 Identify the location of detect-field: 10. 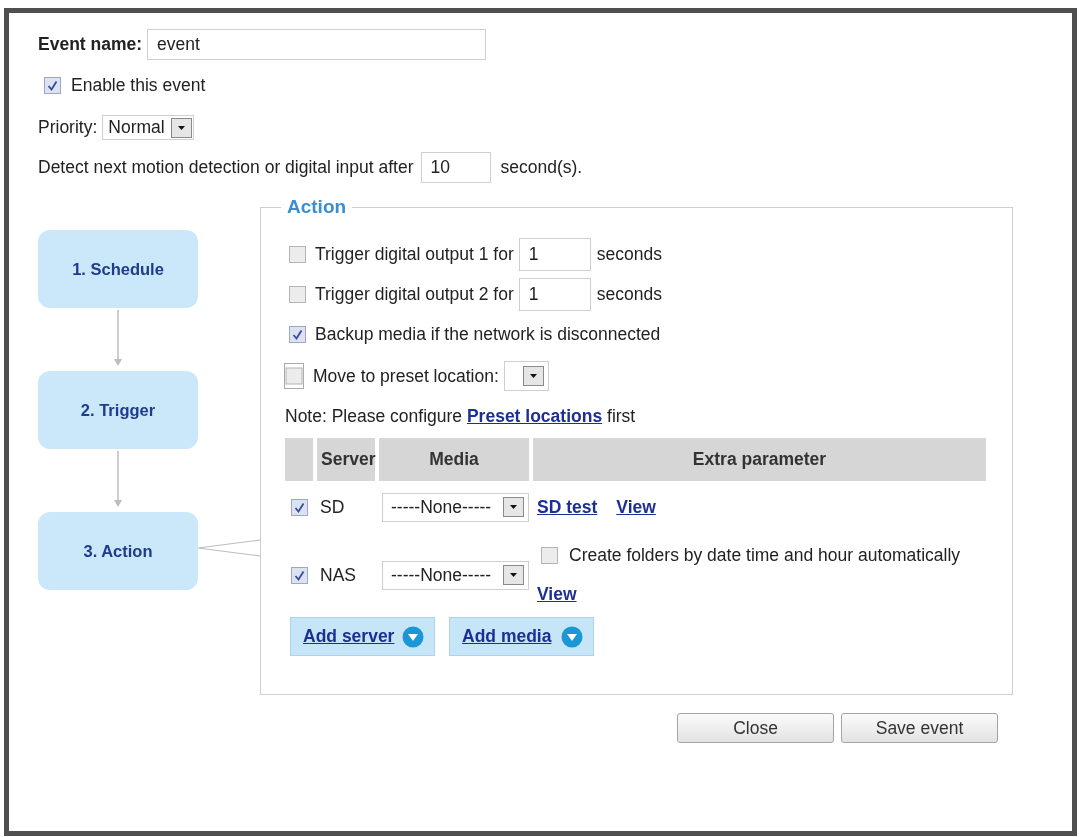
(455, 167).